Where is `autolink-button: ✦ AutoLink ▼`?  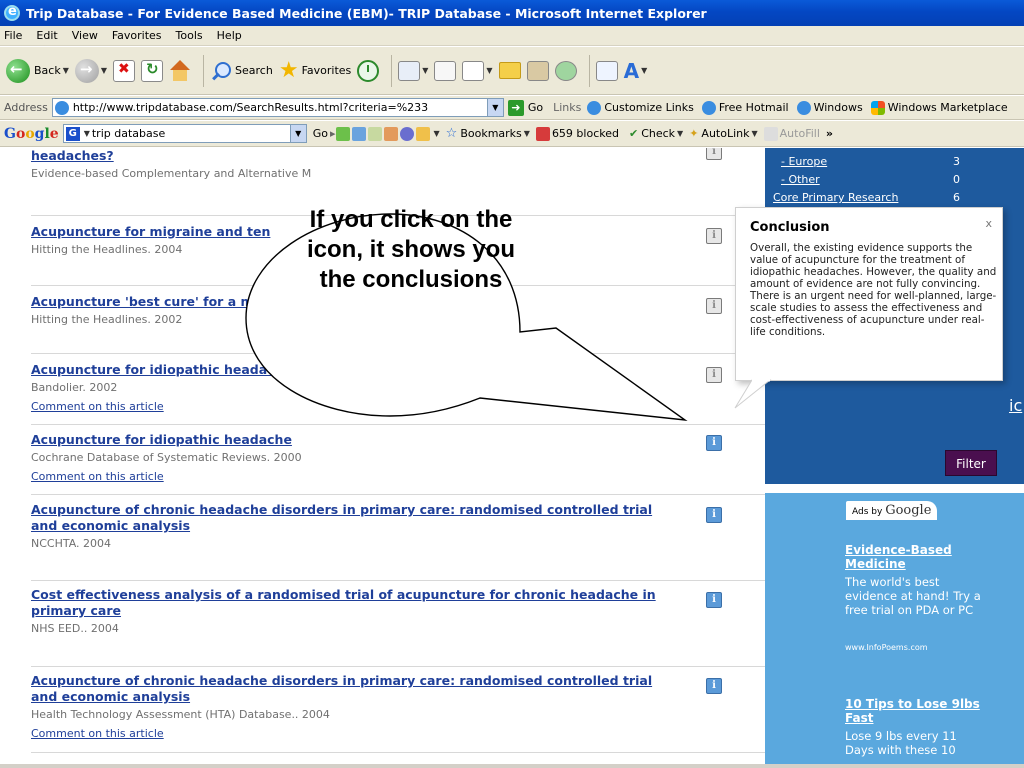
autolink-button: ✦ AutoLink ▼ is located at coordinates (723, 133).